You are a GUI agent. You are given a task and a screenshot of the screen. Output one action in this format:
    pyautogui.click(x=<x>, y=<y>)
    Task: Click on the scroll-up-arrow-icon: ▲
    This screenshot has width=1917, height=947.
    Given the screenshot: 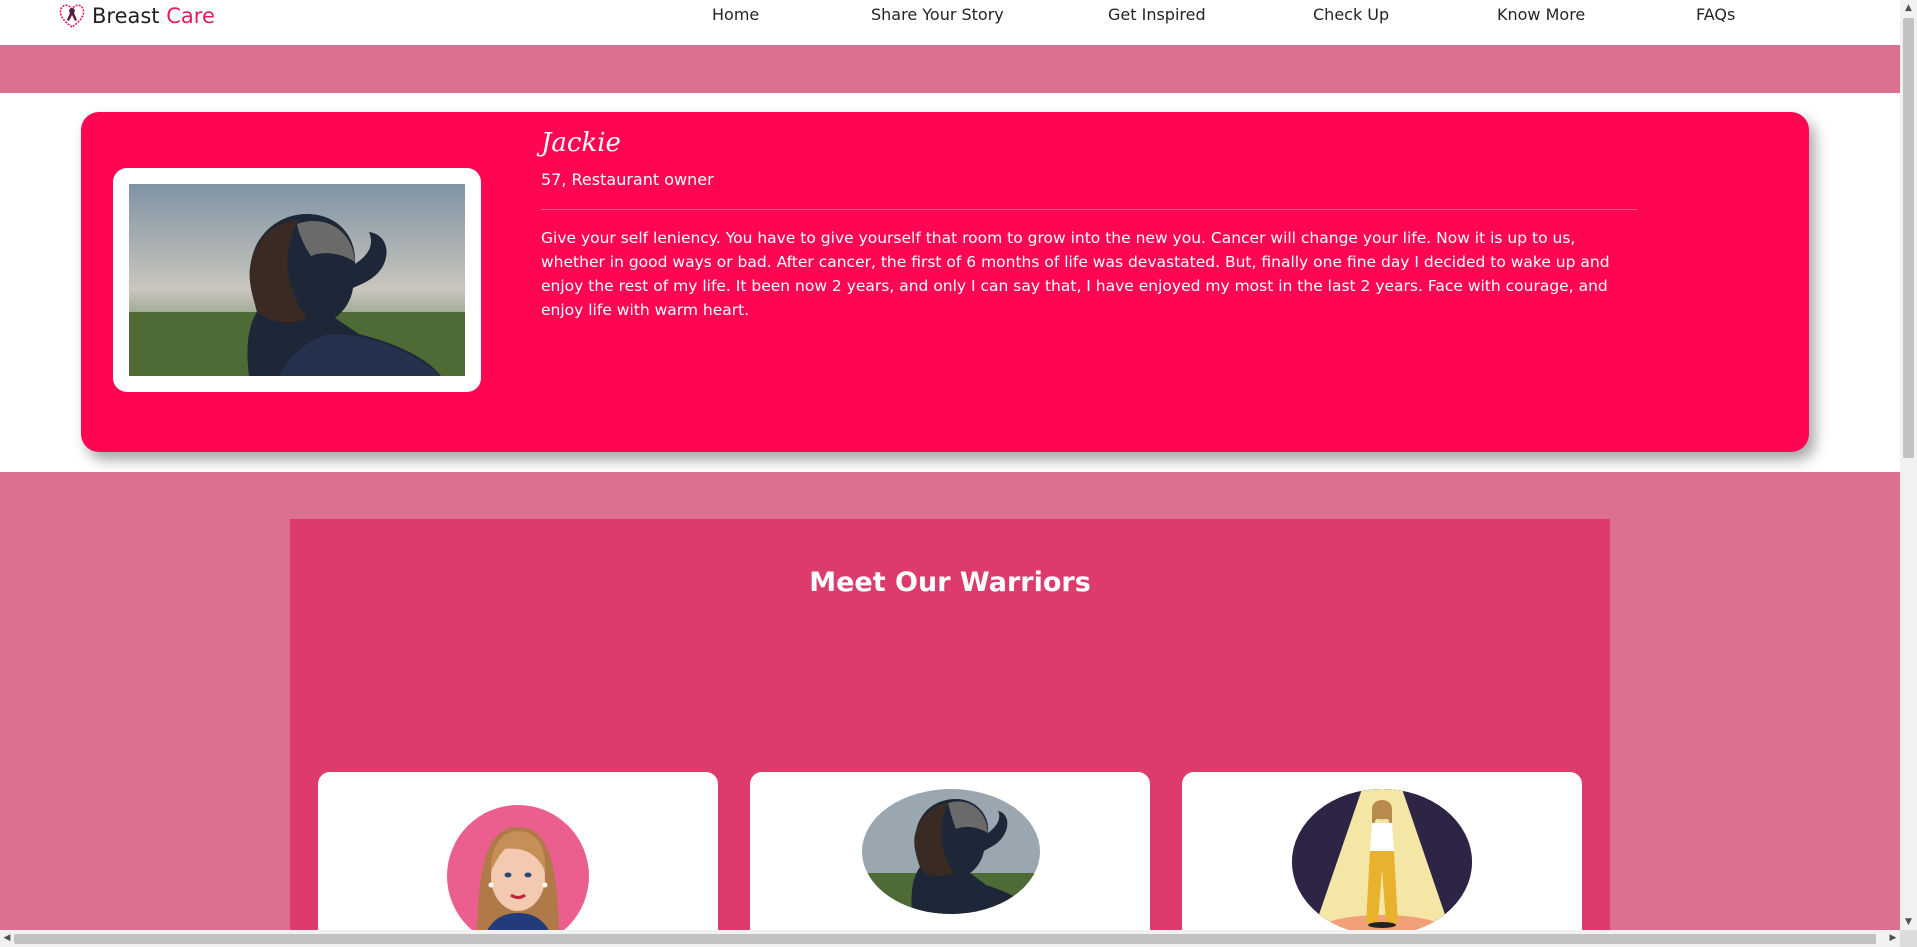 What is the action you would take?
    pyautogui.click(x=1908, y=8)
    